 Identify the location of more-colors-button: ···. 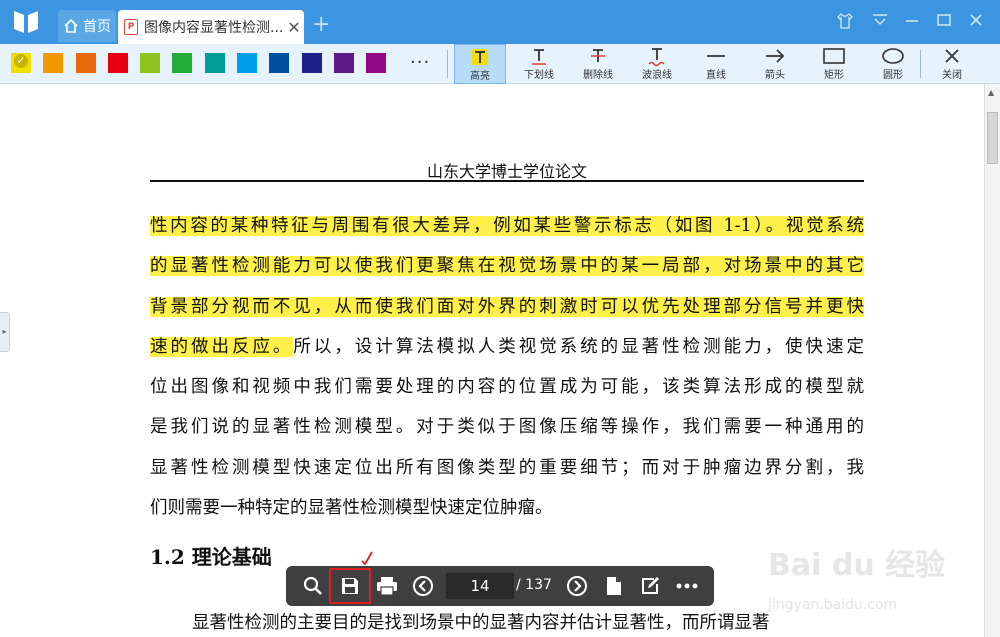
(420, 62).